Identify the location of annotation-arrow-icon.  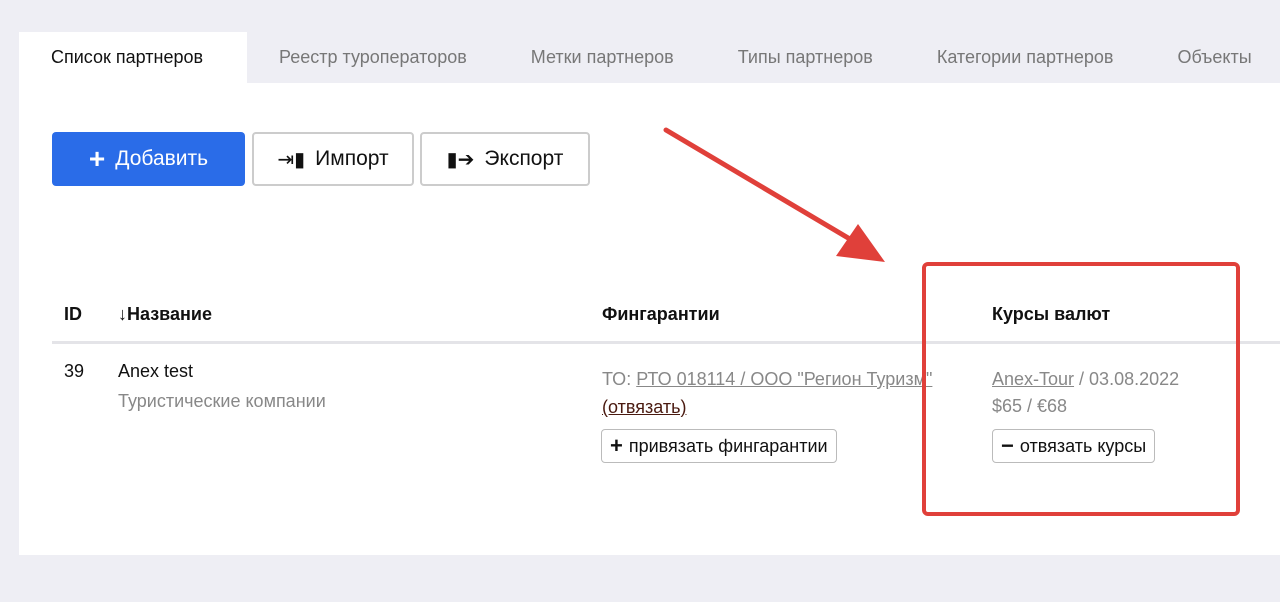
(774, 194).